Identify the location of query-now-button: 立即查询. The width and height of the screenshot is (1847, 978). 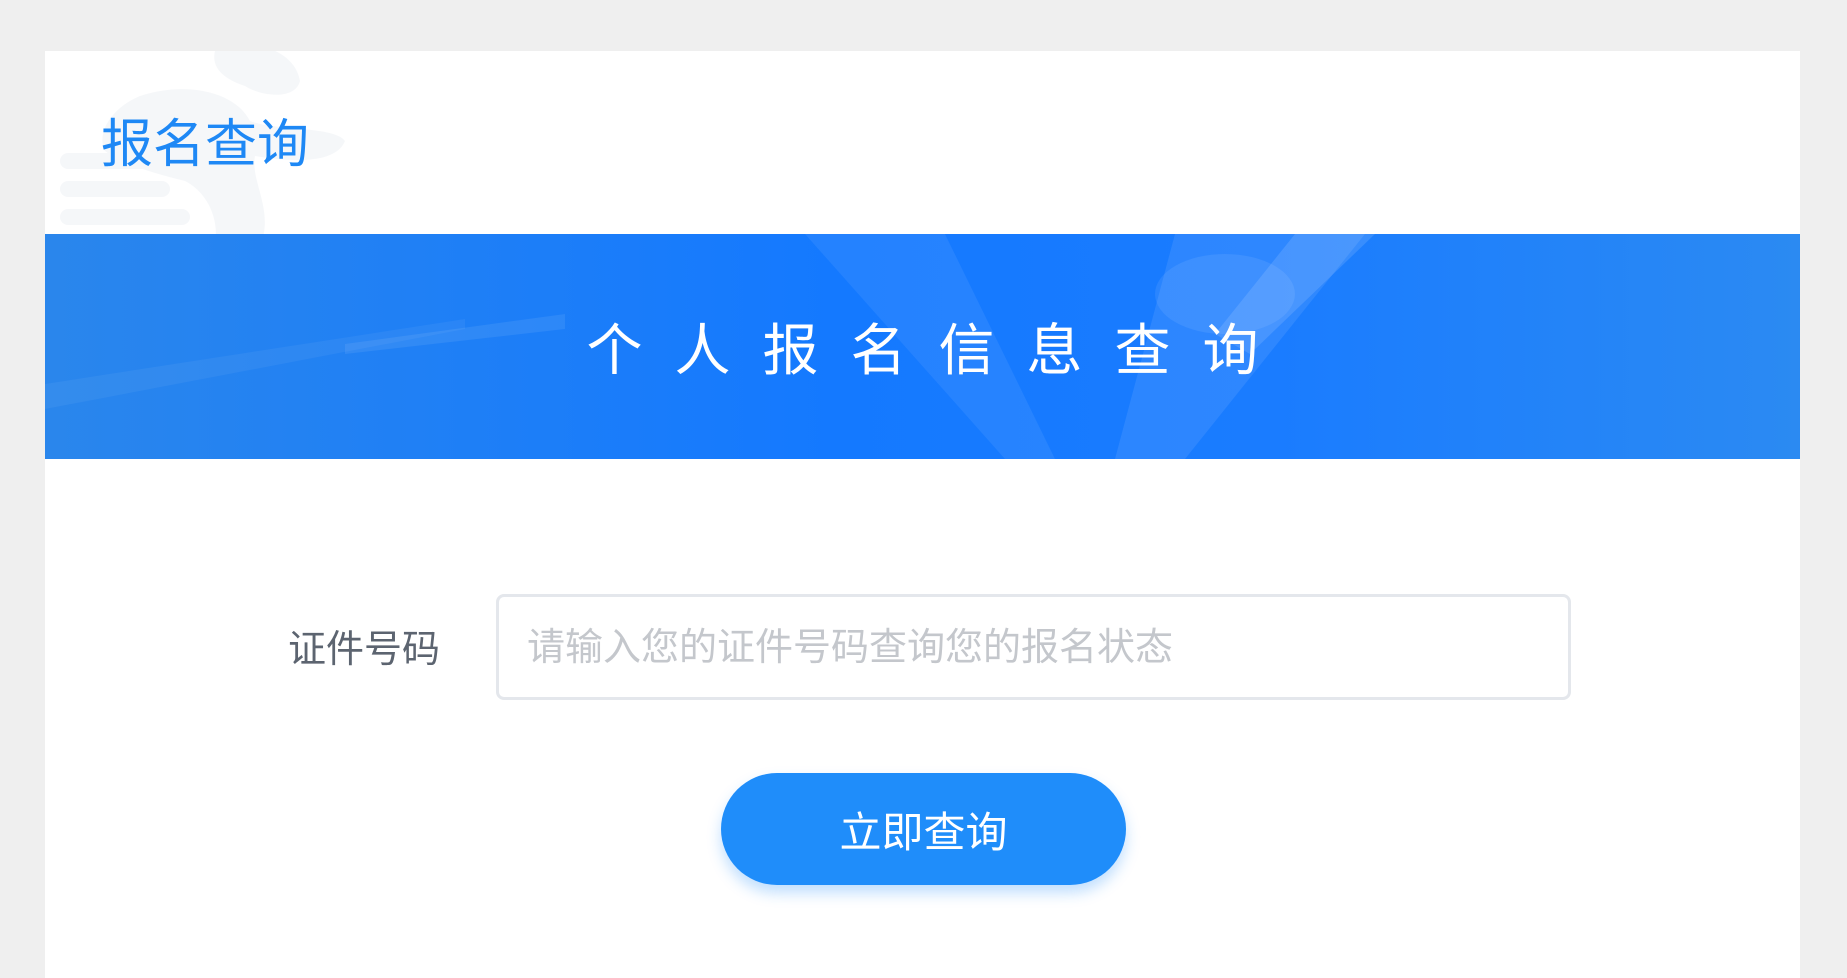
(923, 829).